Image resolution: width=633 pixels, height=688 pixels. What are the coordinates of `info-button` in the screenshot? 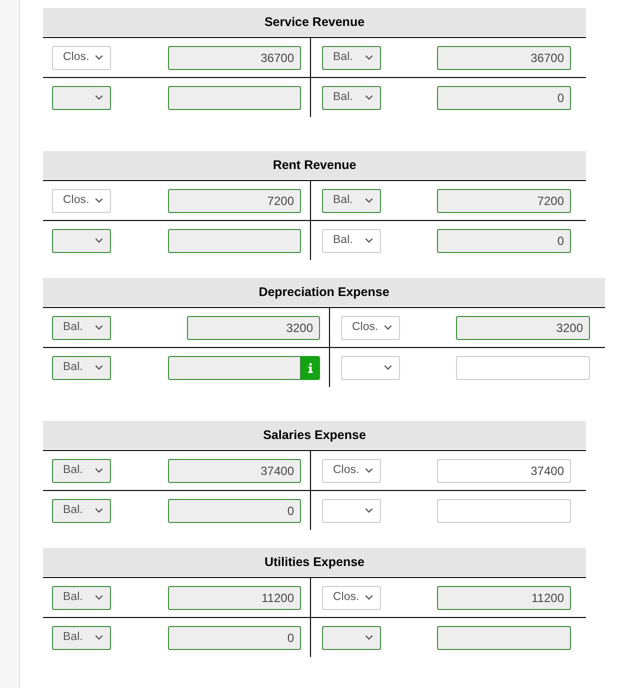 It's located at (310, 368).